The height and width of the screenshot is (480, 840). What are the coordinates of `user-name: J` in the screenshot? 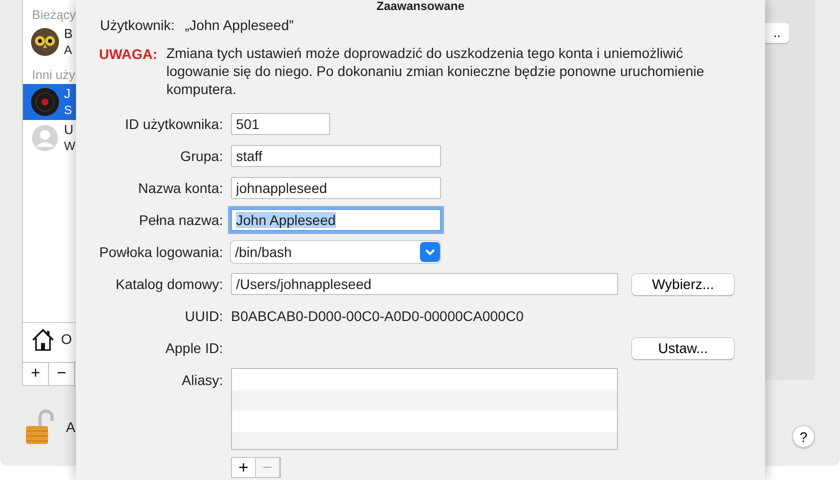 It's located at (68, 94).